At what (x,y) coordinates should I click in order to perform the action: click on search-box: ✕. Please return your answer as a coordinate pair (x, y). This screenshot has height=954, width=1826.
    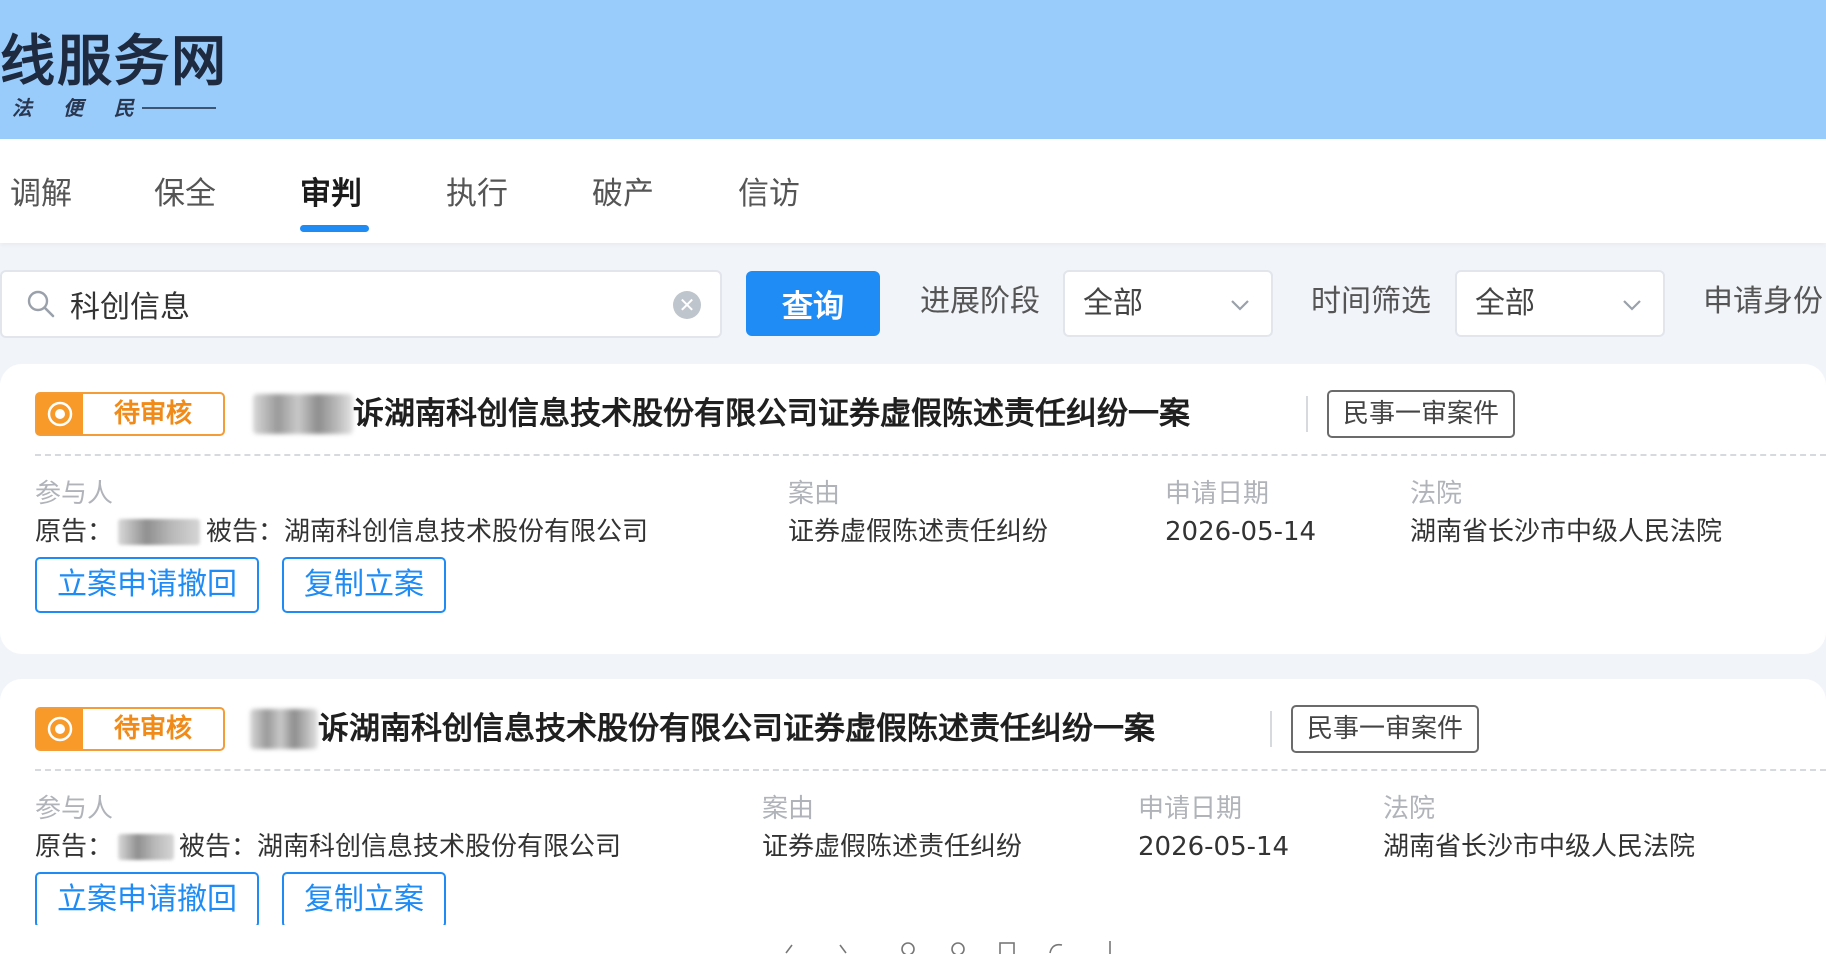
    Looking at the image, I should click on (361, 304).